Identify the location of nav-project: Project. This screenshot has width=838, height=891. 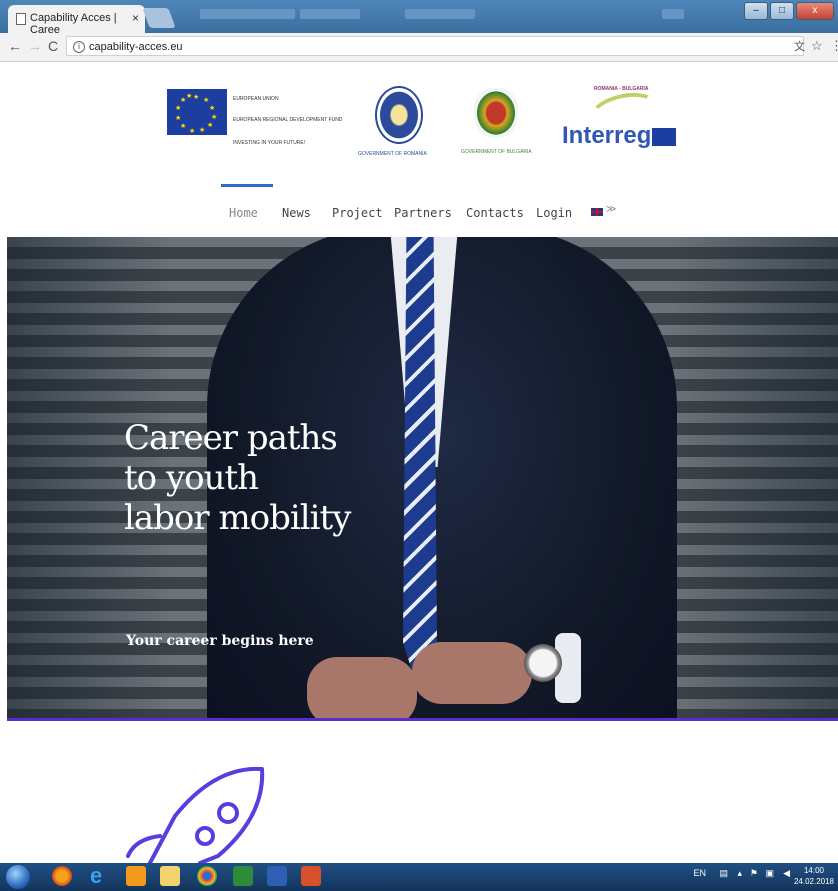
(357, 213).